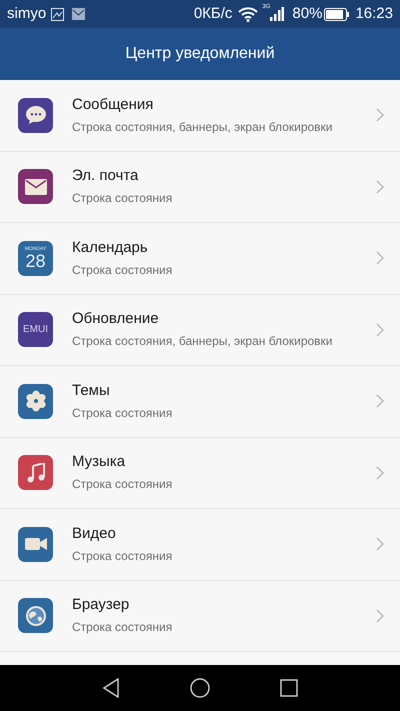 The image size is (400, 711). I want to click on app-name: Браузер, so click(101, 605).